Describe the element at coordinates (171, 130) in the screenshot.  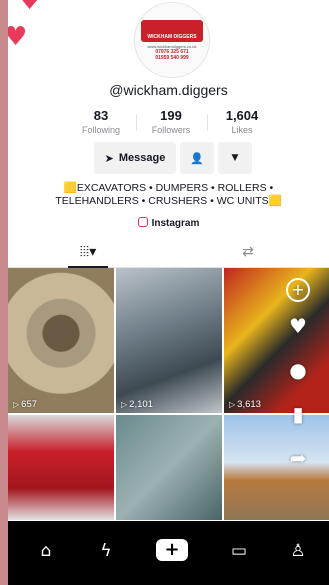
I see `stat-label: Followers` at that location.